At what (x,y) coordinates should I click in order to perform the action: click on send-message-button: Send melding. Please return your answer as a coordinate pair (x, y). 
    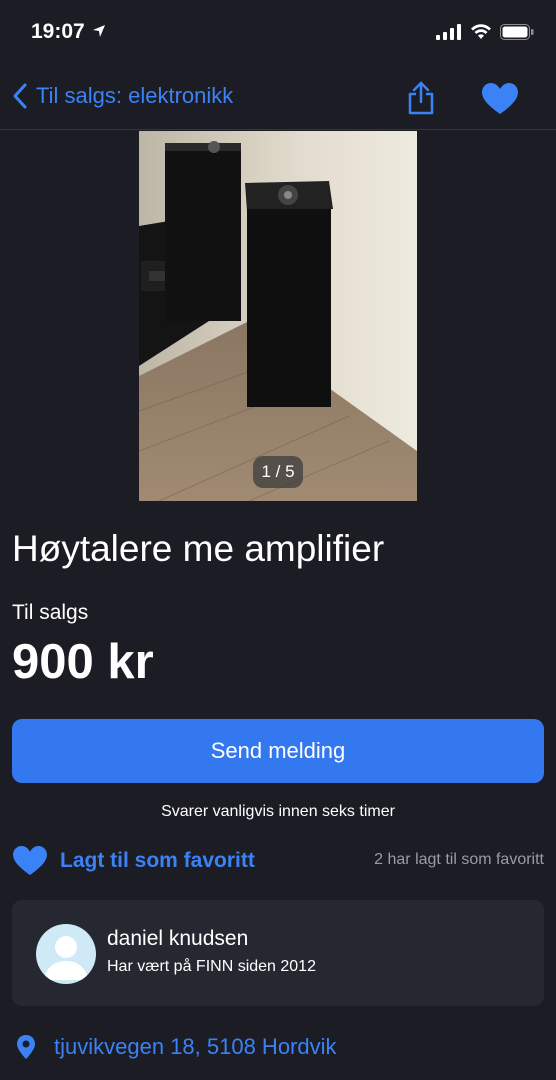
    Looking at the image, I should click on (278, 751).